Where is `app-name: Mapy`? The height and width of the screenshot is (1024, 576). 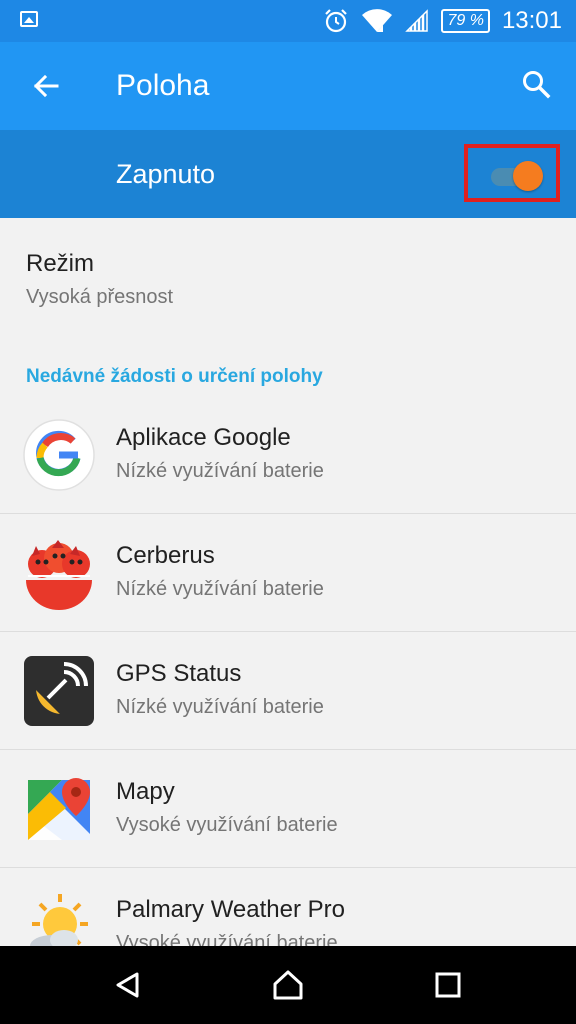 app-name: Mapy is located at coordinates (145, 791).